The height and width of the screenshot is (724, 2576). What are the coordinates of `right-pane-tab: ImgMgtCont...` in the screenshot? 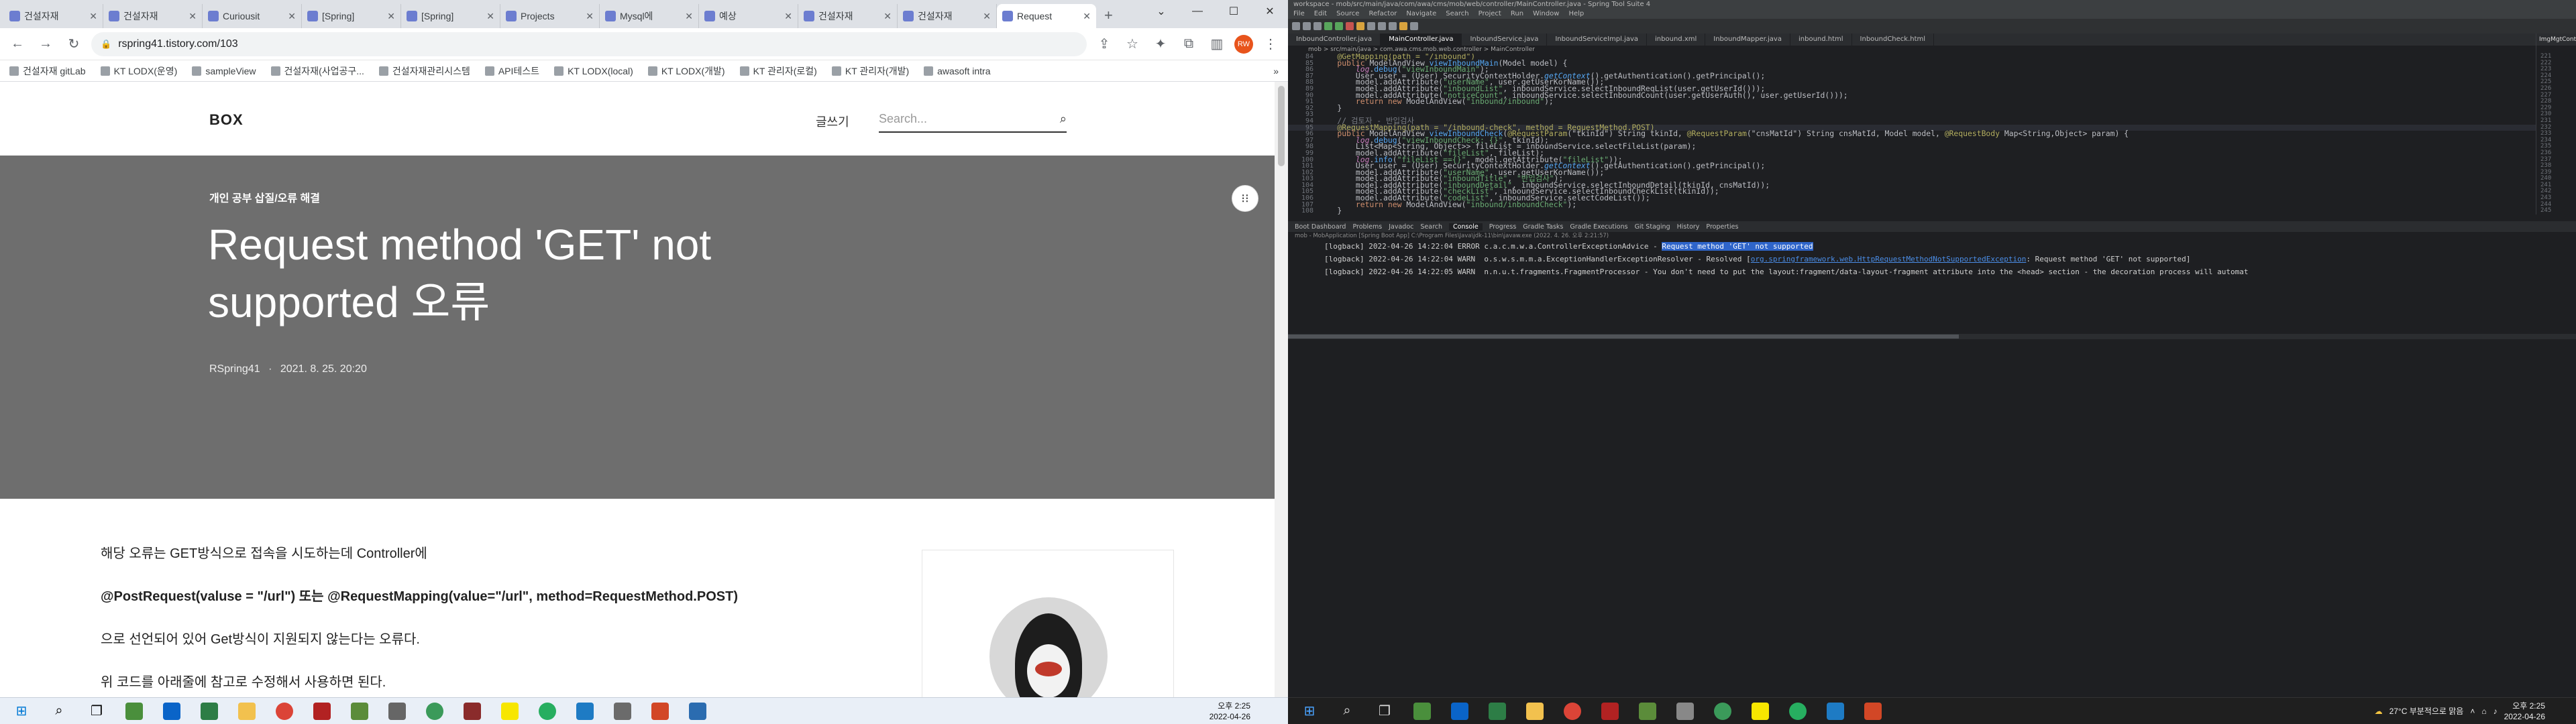 It's located at (2556, 40).